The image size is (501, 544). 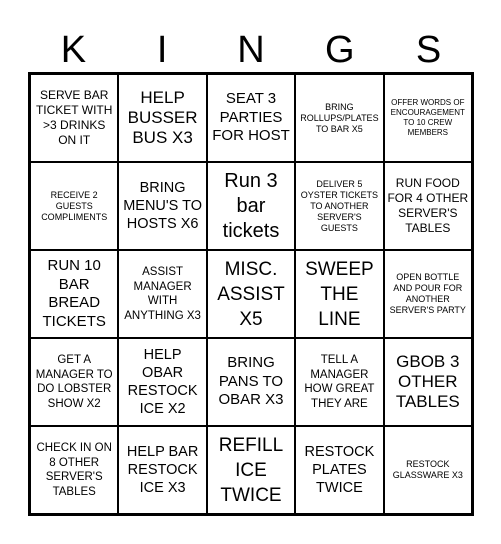 I want to click on cell-text: SERVE BAR TICKET WITH >3 DRINKS ON IT, so click(x=74, y=117).